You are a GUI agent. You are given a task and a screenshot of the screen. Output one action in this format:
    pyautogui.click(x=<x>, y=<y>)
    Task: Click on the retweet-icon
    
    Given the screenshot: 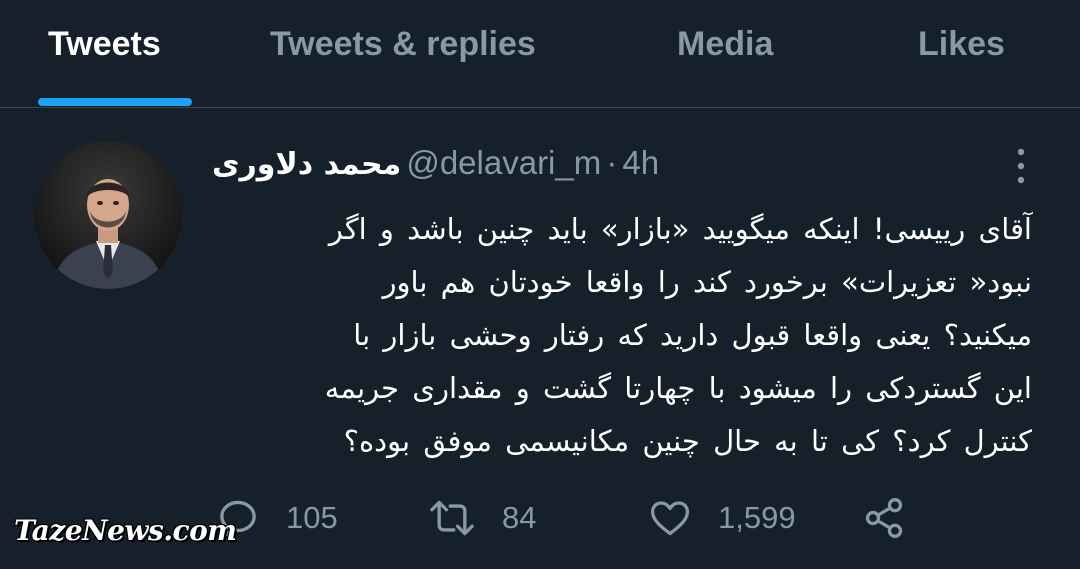 What is the action you would take?
    pyautogui.click(x=452, y=518)
    